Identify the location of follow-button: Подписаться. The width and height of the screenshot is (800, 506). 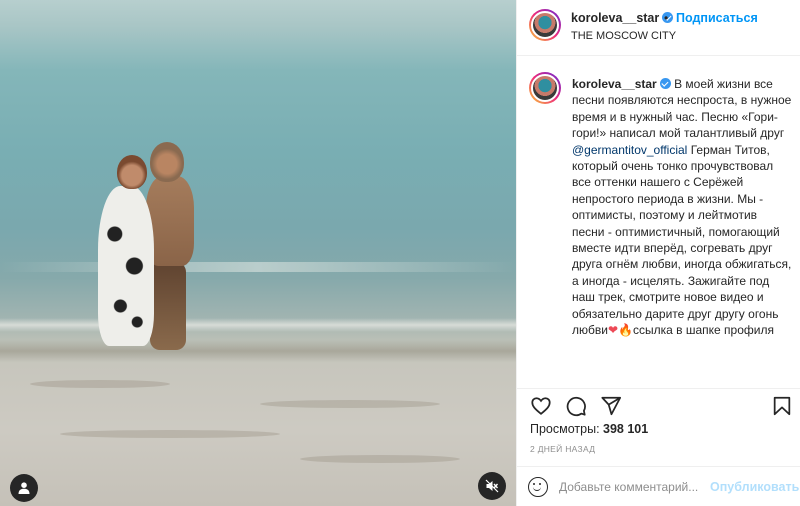
(717, 18).